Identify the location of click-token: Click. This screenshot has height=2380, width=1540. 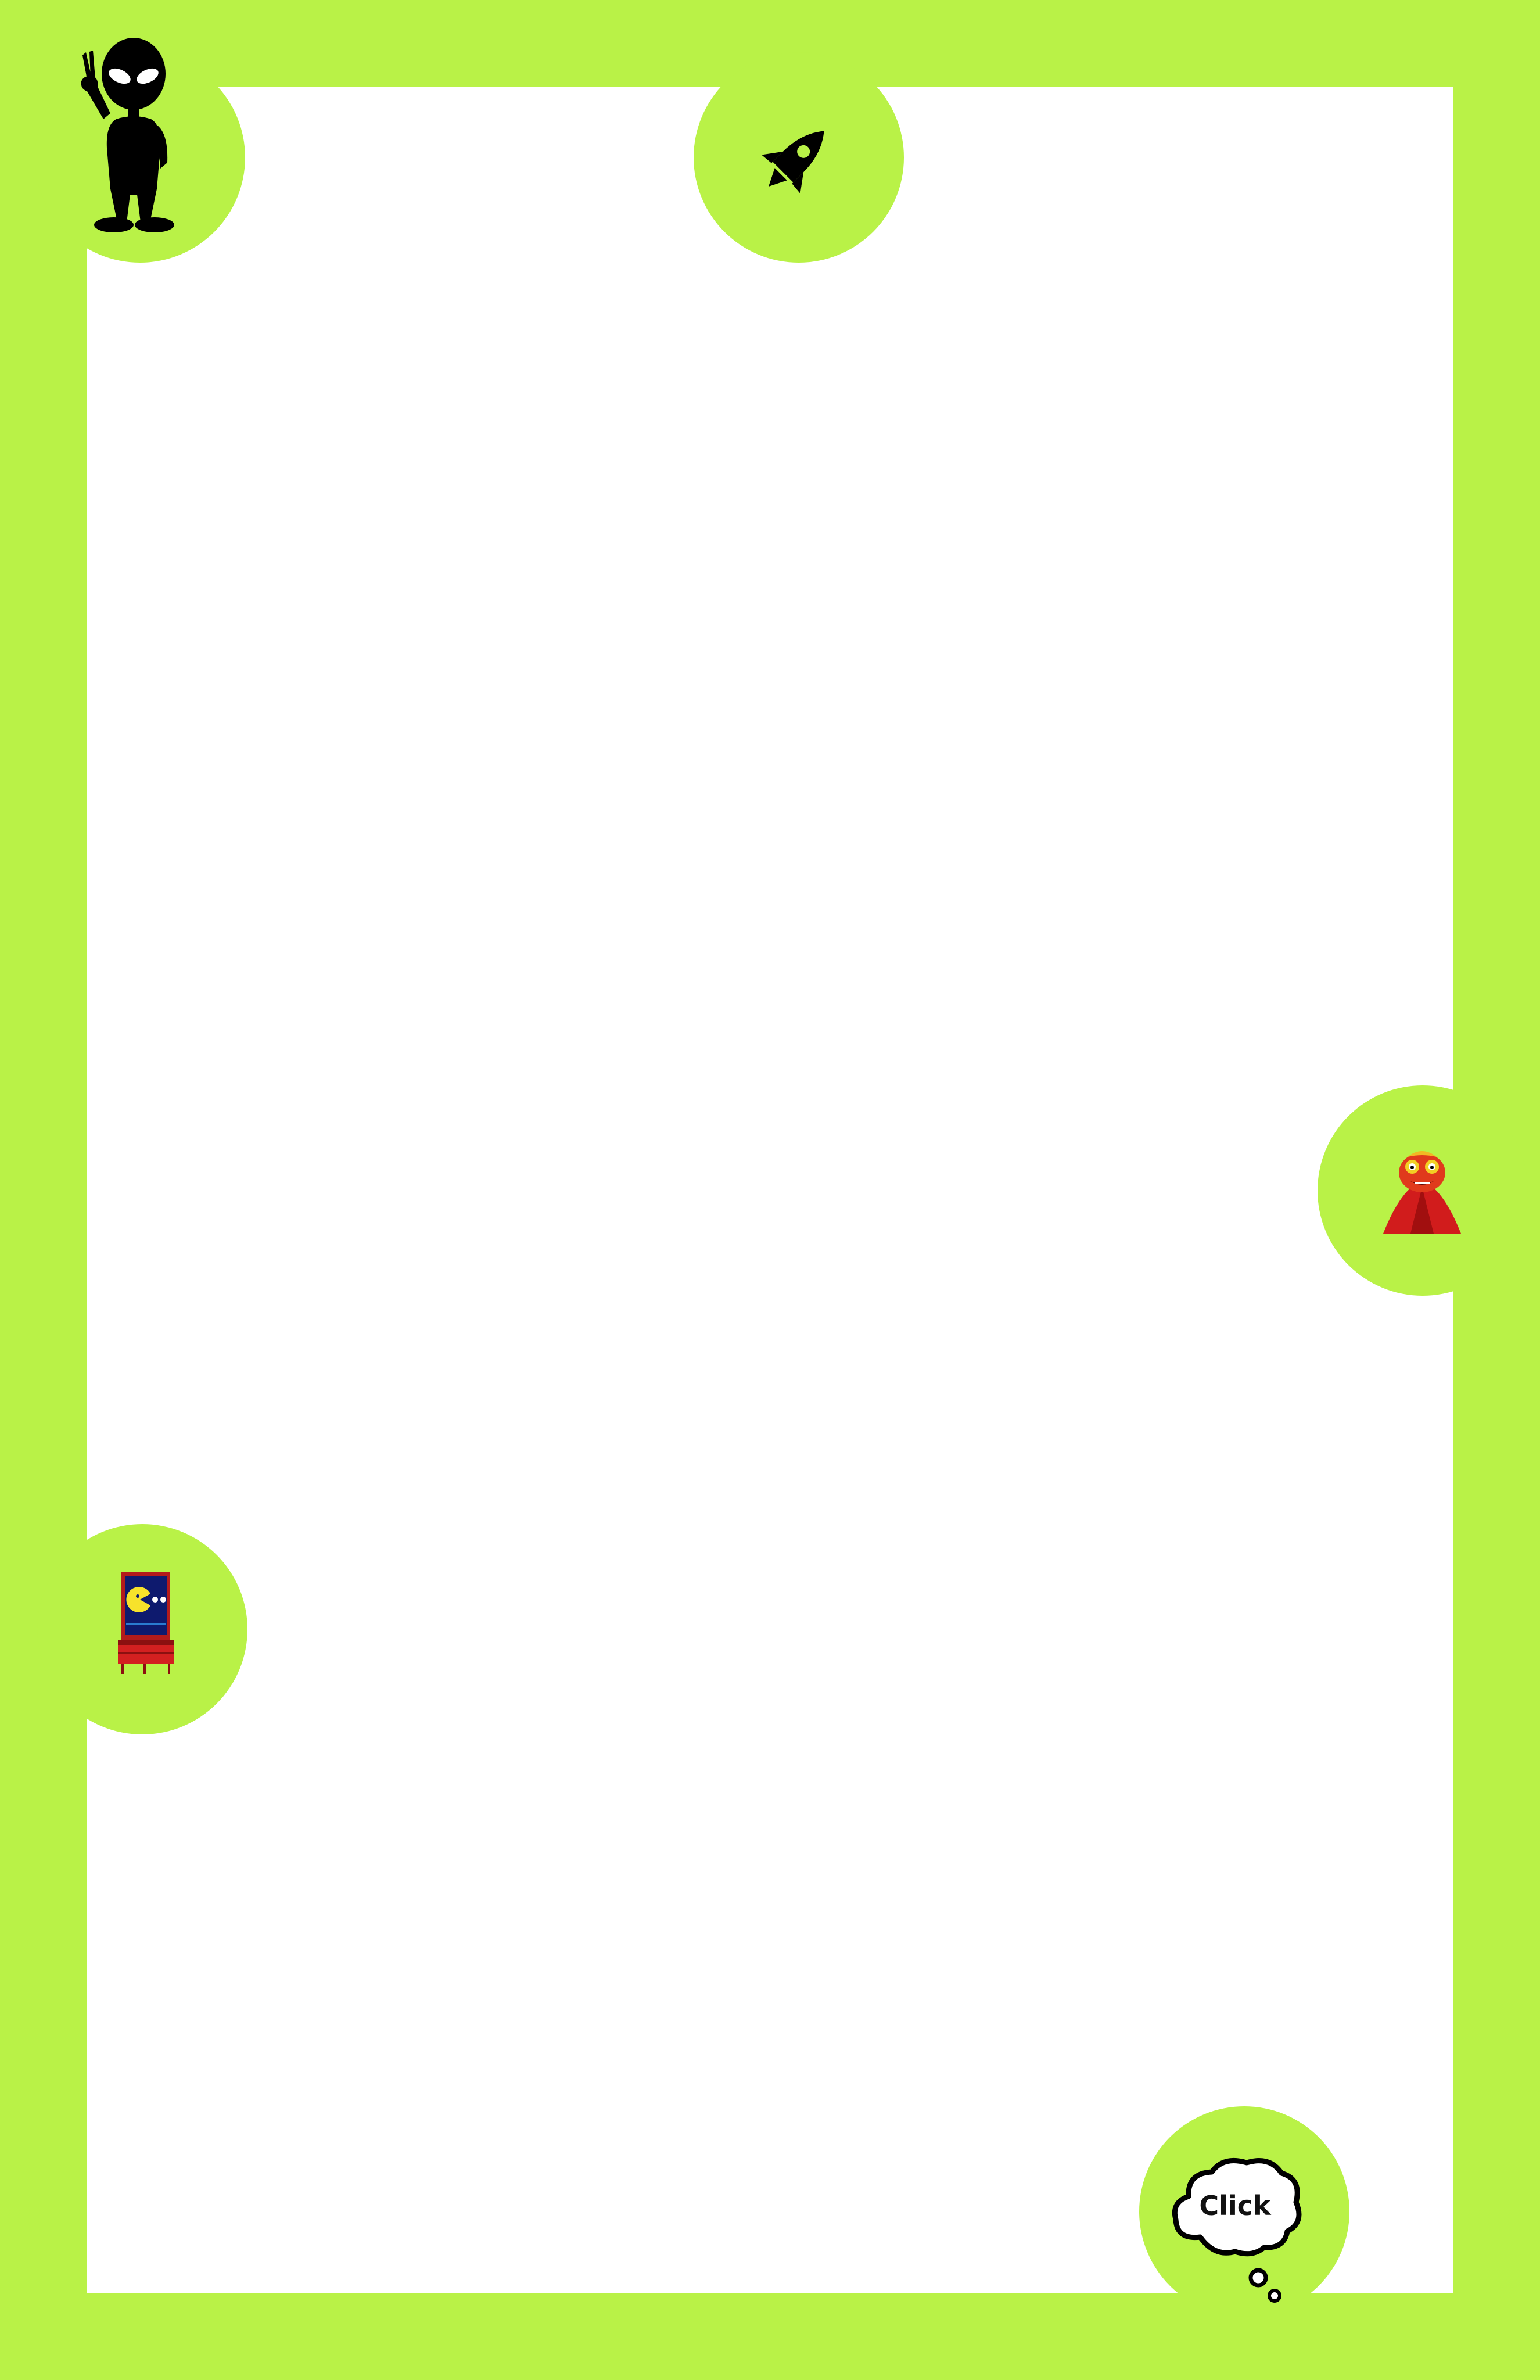
(1244, 2211).